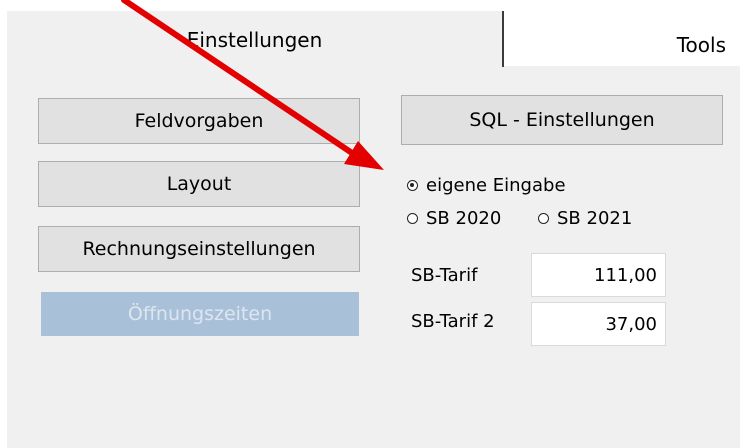 The width and height of the screenshot is (740, 448). Describe the element at coordinates (412, 185) in the screenshot. I see `radio-checked-icon` at that location.